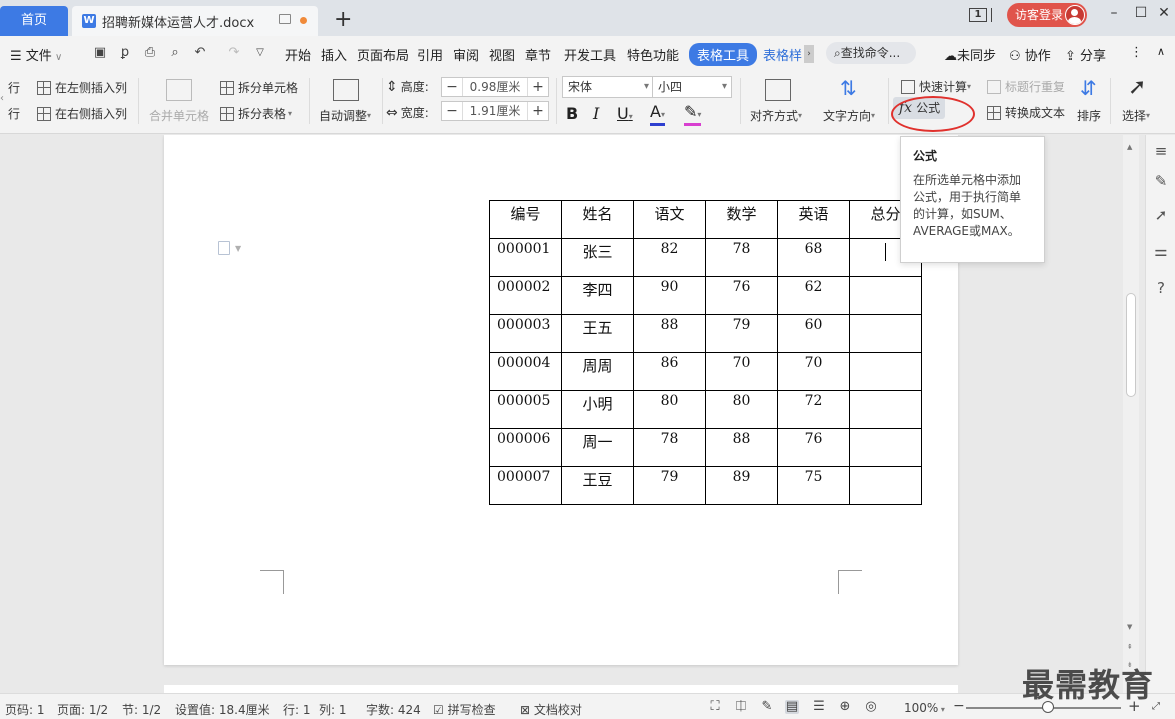 This screenshot has width=1175, height=719. Describe the element at coordinates (1129, 627) in the screenshot. I see `scroll-down-icon: ▼` at that location.